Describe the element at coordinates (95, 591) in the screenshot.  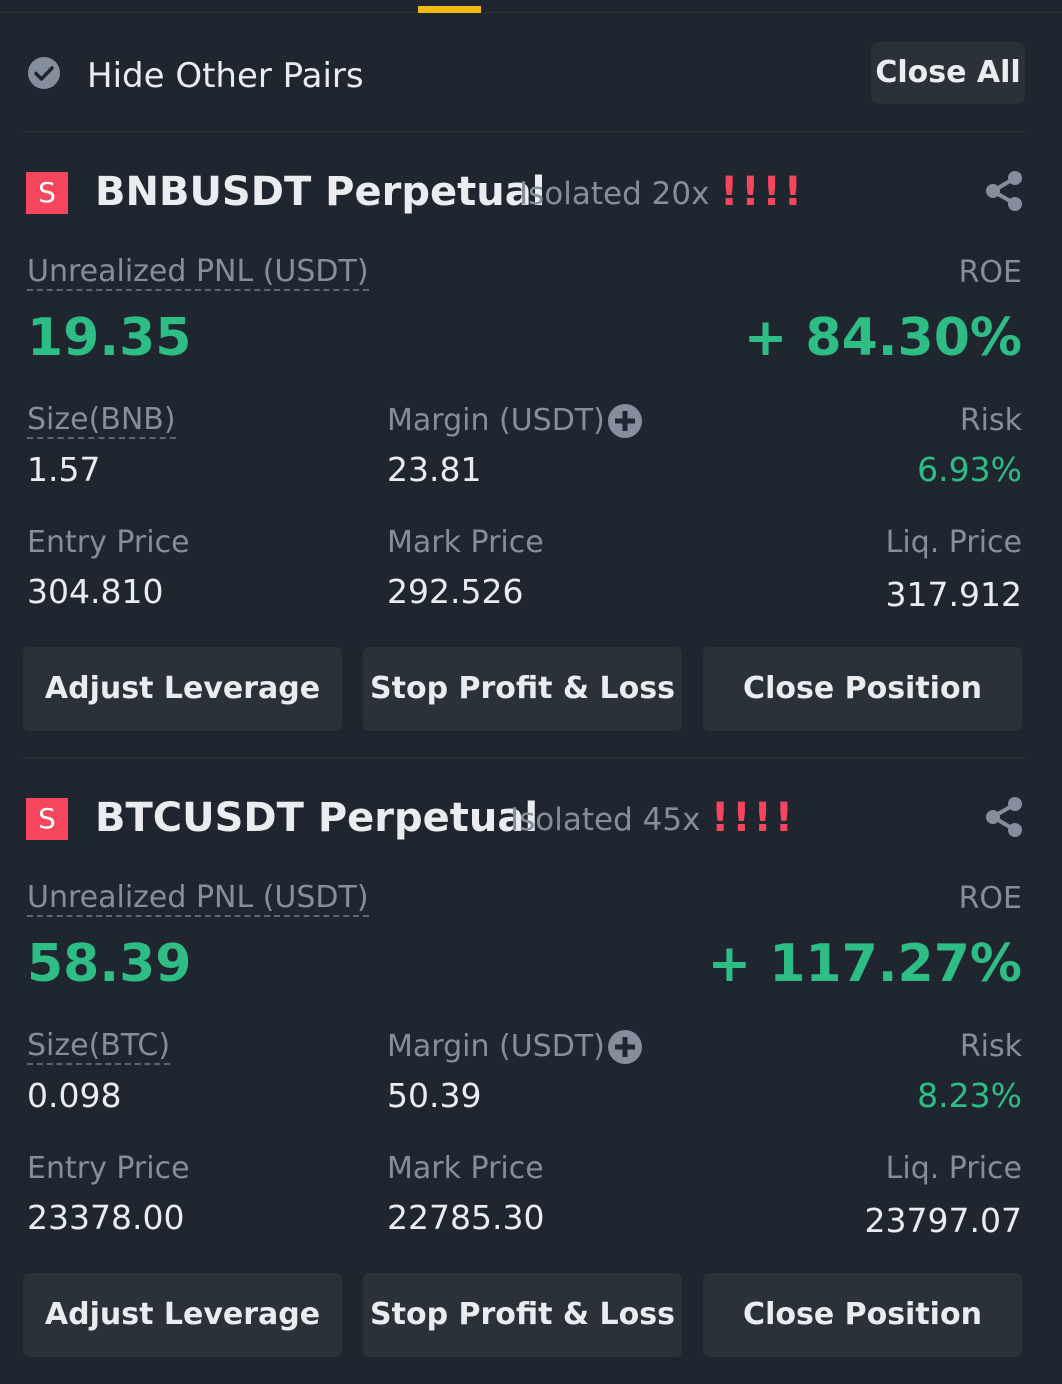
I see `entry-price-value: 304.810` at that location.